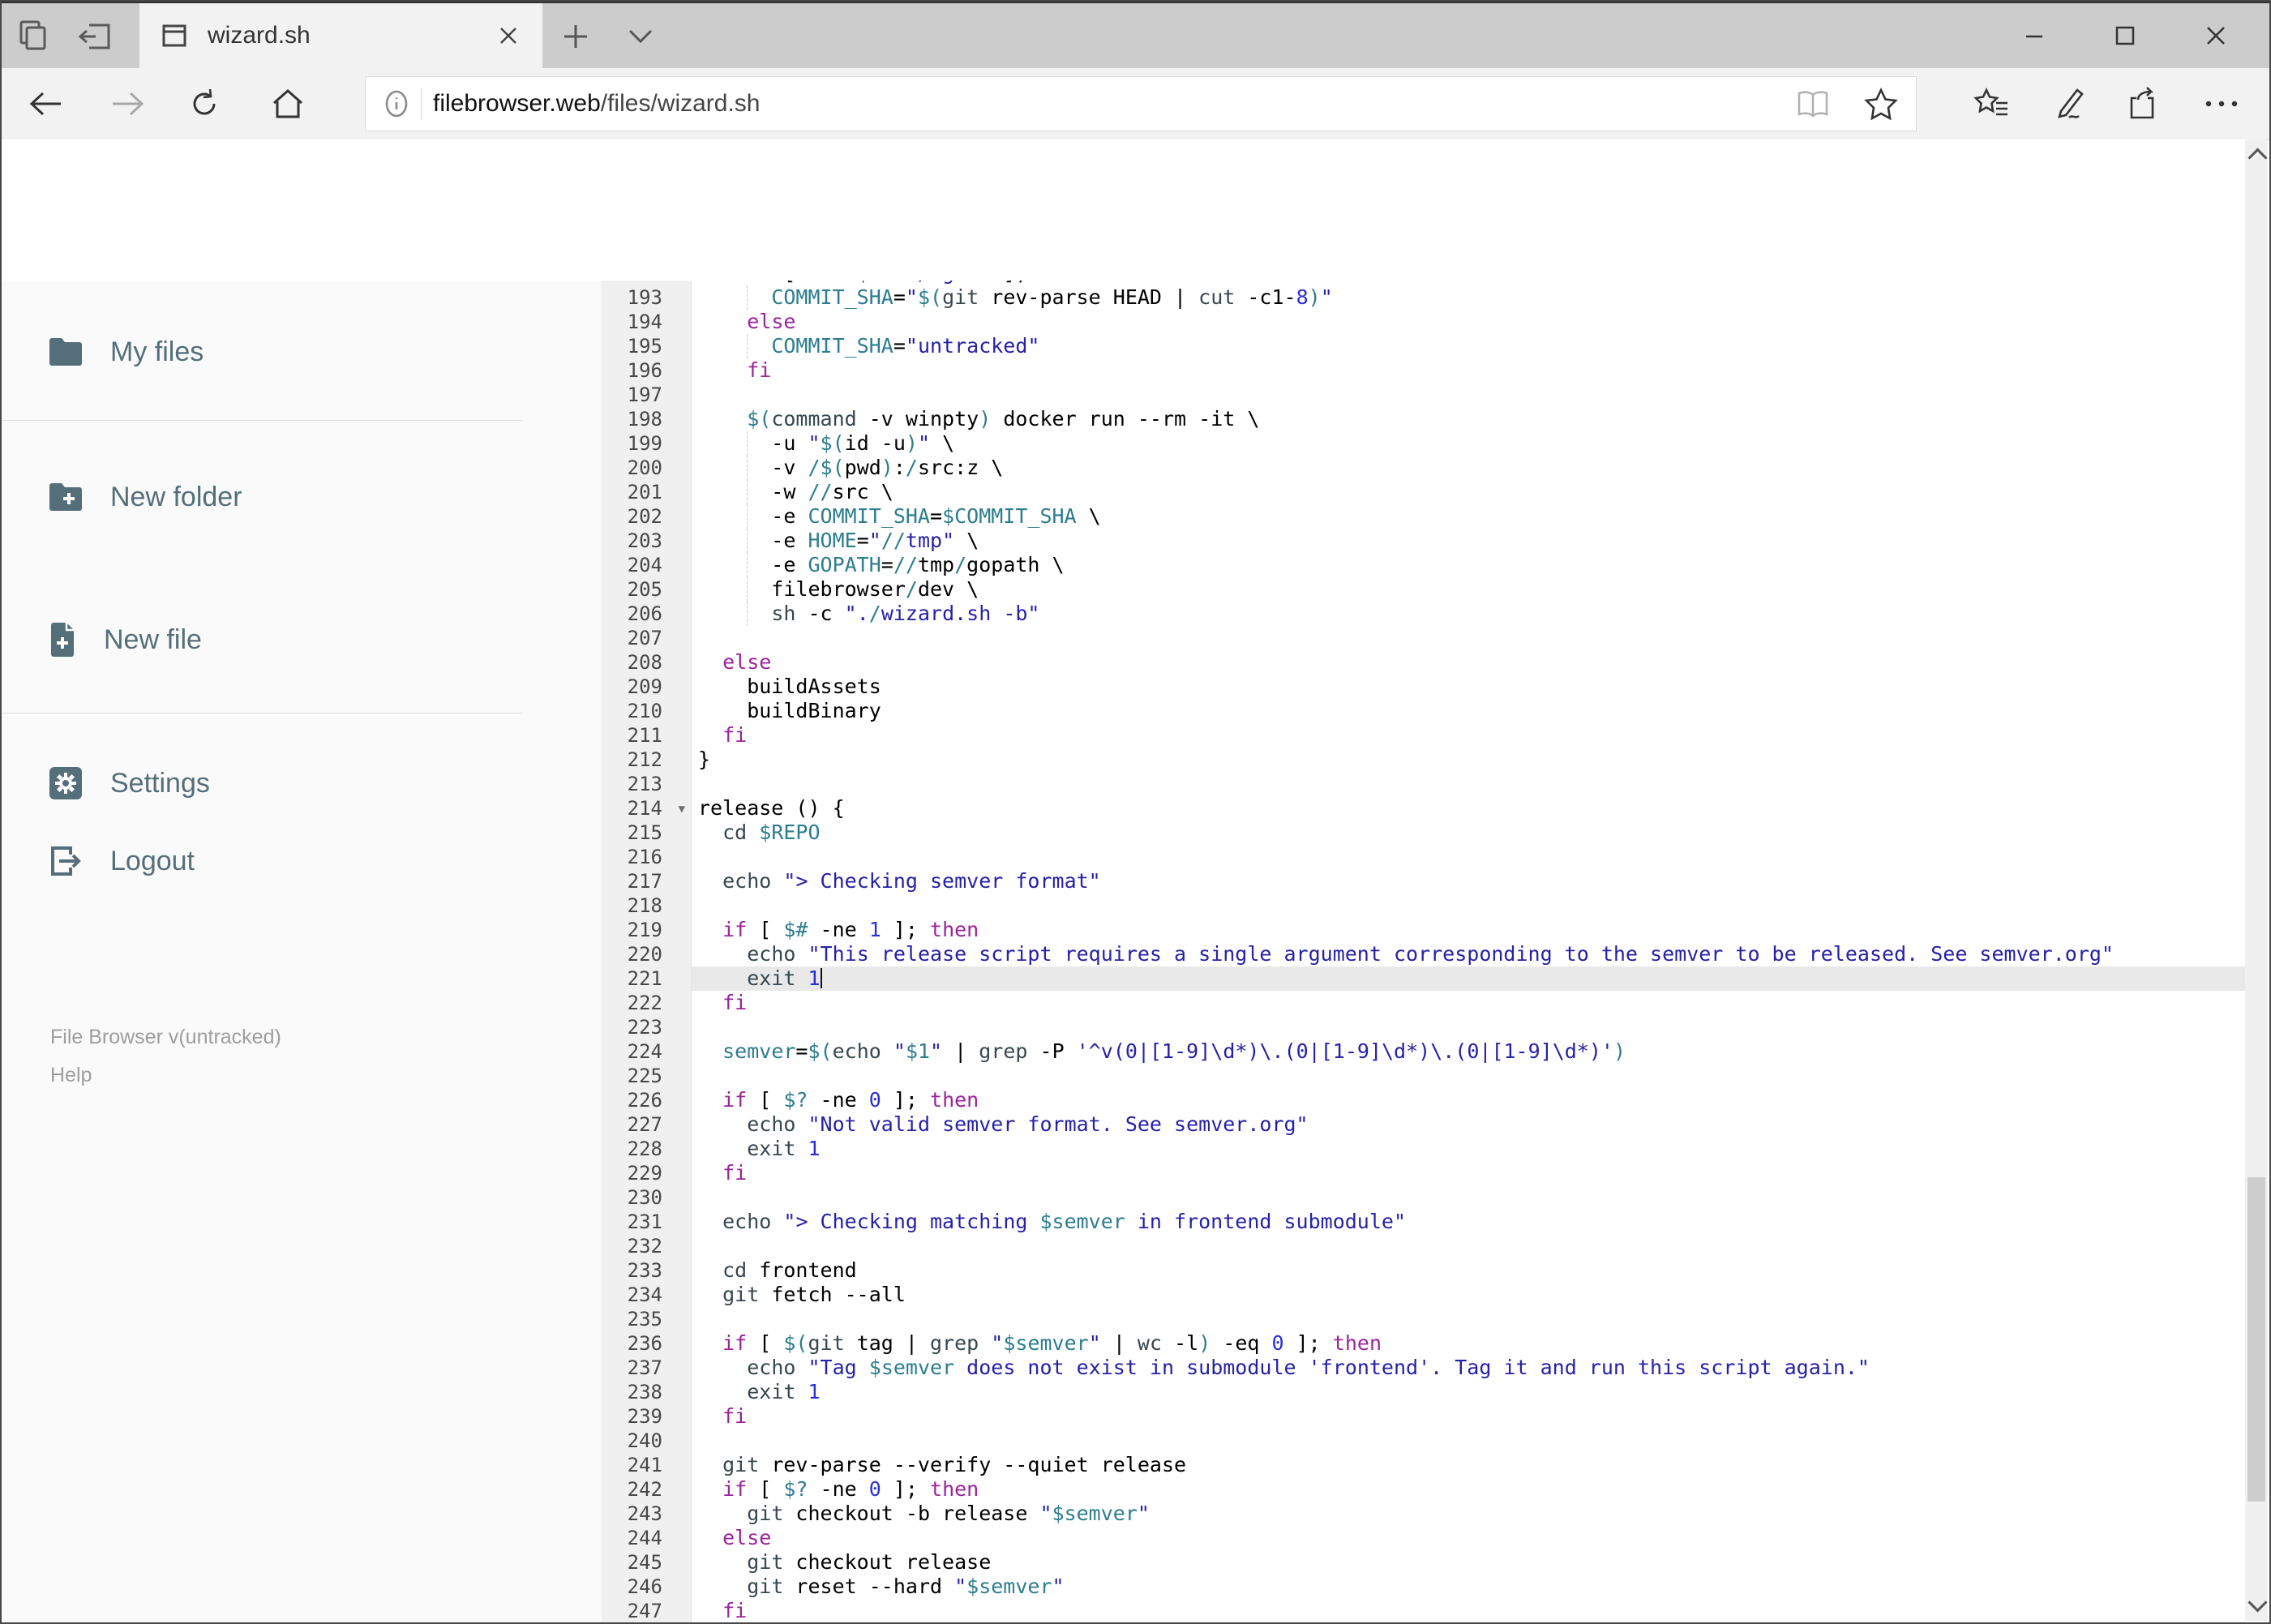 This screenshot has width=2271, height=1624. I want to click on sidebar-item-label: Settings, so click(160, 783).